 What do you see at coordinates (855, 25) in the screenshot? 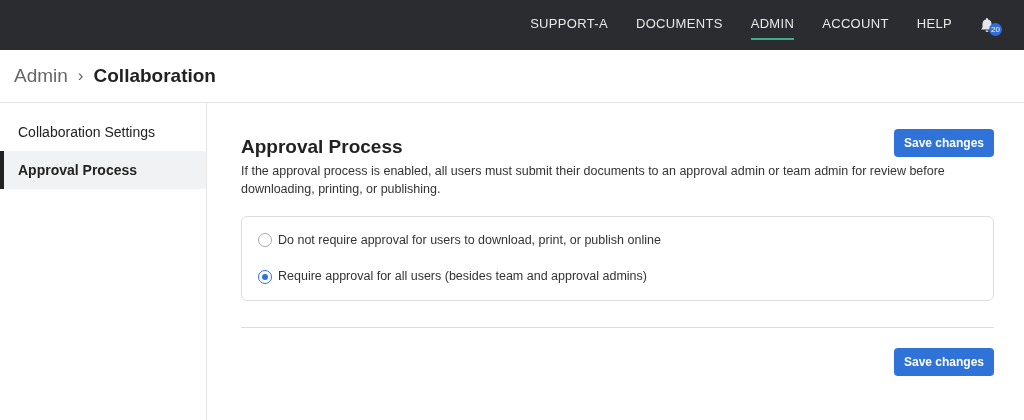
I see `nav-link: ACCOUNT` at bounding box center [855, 25].